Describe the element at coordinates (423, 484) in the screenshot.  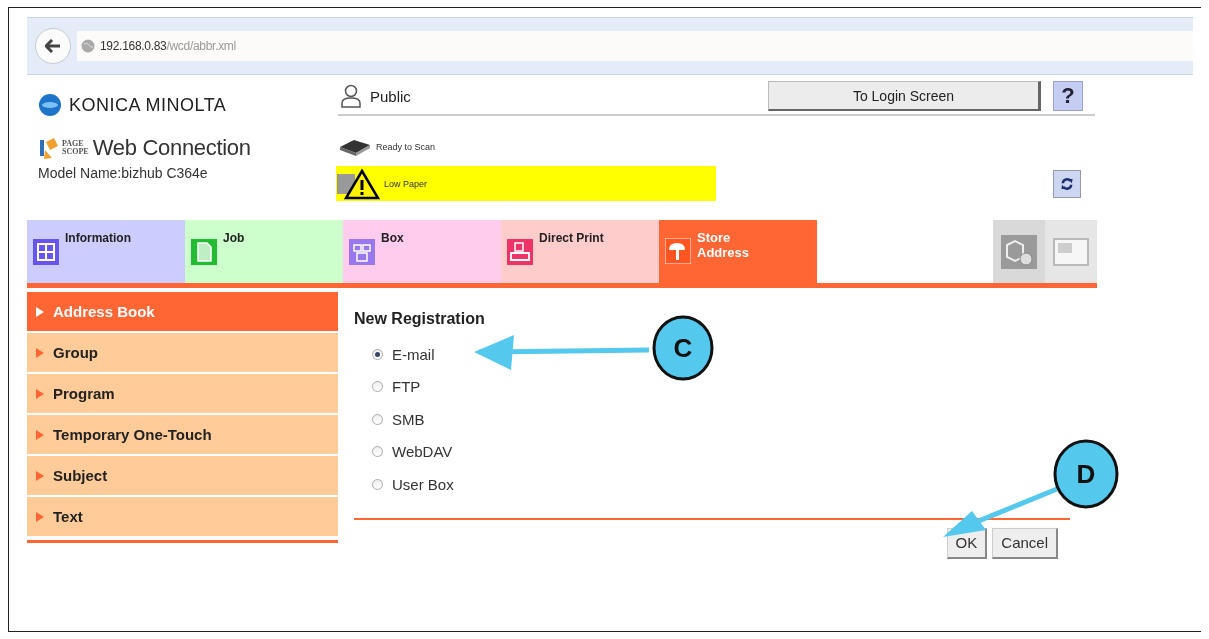
I see `radio-label: User Box` at that location.